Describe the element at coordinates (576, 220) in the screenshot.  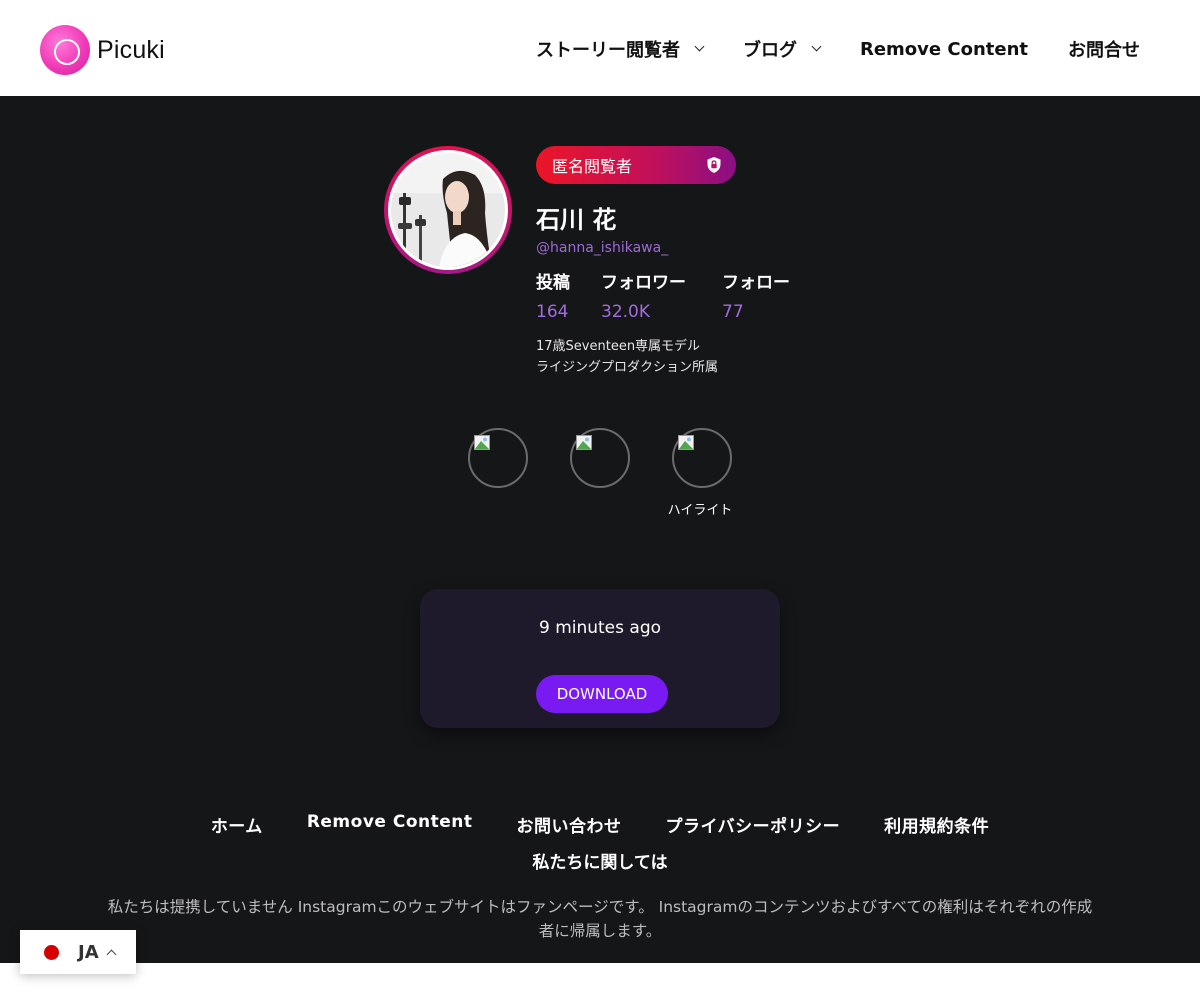
I see `profile-name: 石川 花` at that location.